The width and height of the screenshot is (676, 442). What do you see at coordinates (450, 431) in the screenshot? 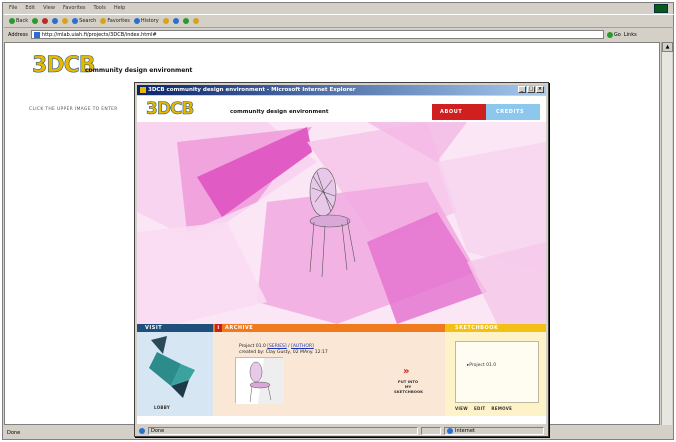
I see `internet-globe-icon` at bounding box center [450, 431].